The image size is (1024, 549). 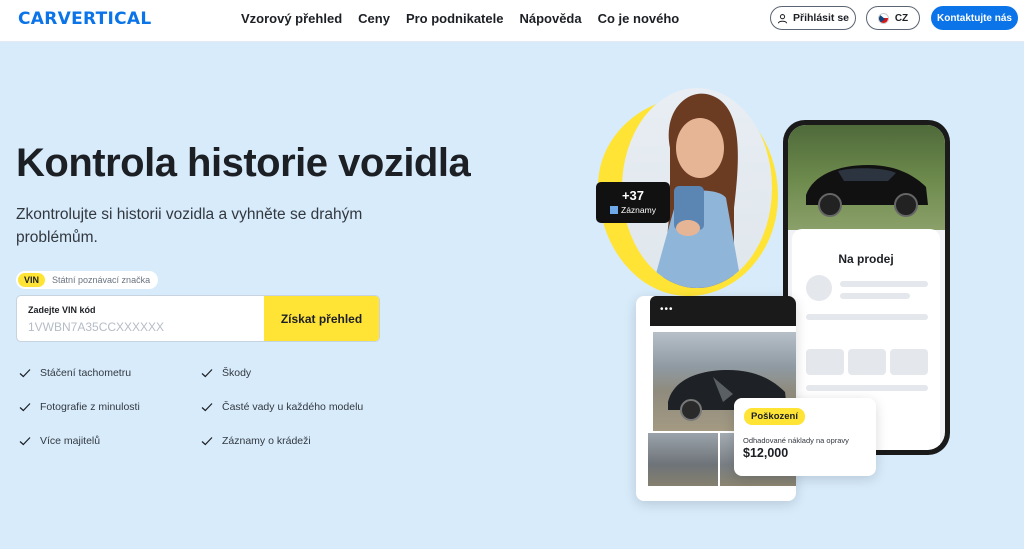 I want to click on more-icon: •••, so click(x=667, y=309).